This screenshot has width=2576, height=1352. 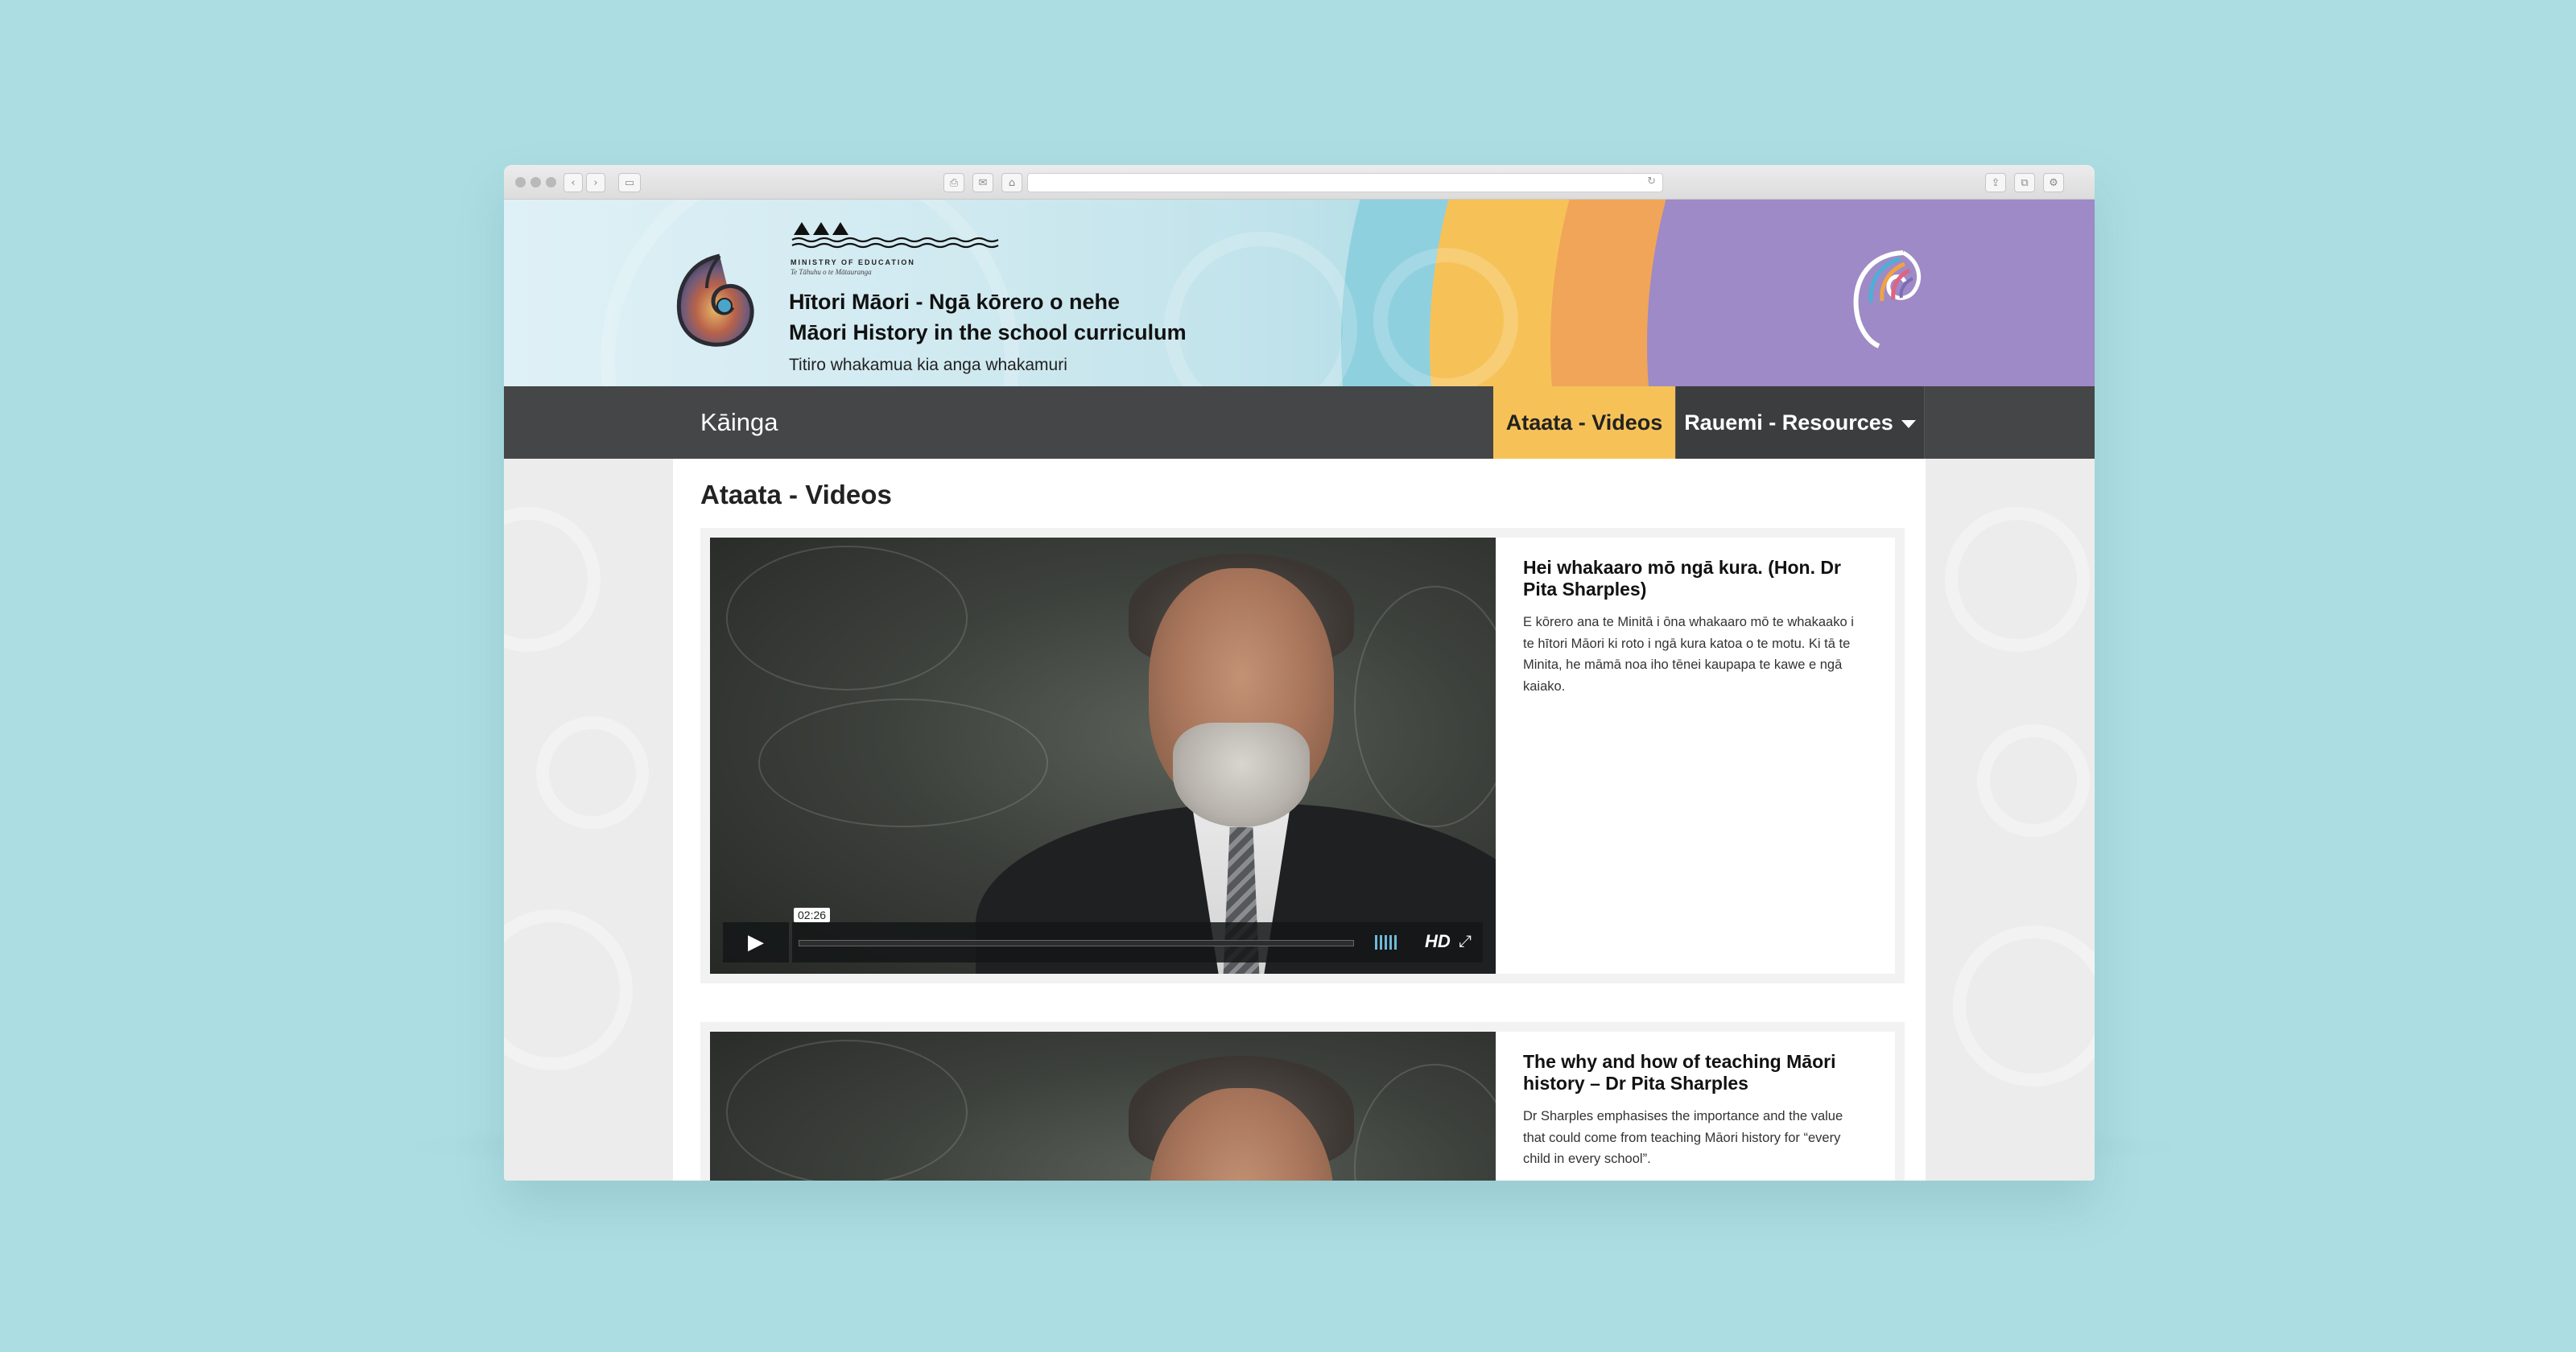 What do you see at coordinates (954, 302) in the screenshot?
I see `site-title-maori: Hītori Māori - Ngā kōrero o nehe` at bounding box center [954, 302].